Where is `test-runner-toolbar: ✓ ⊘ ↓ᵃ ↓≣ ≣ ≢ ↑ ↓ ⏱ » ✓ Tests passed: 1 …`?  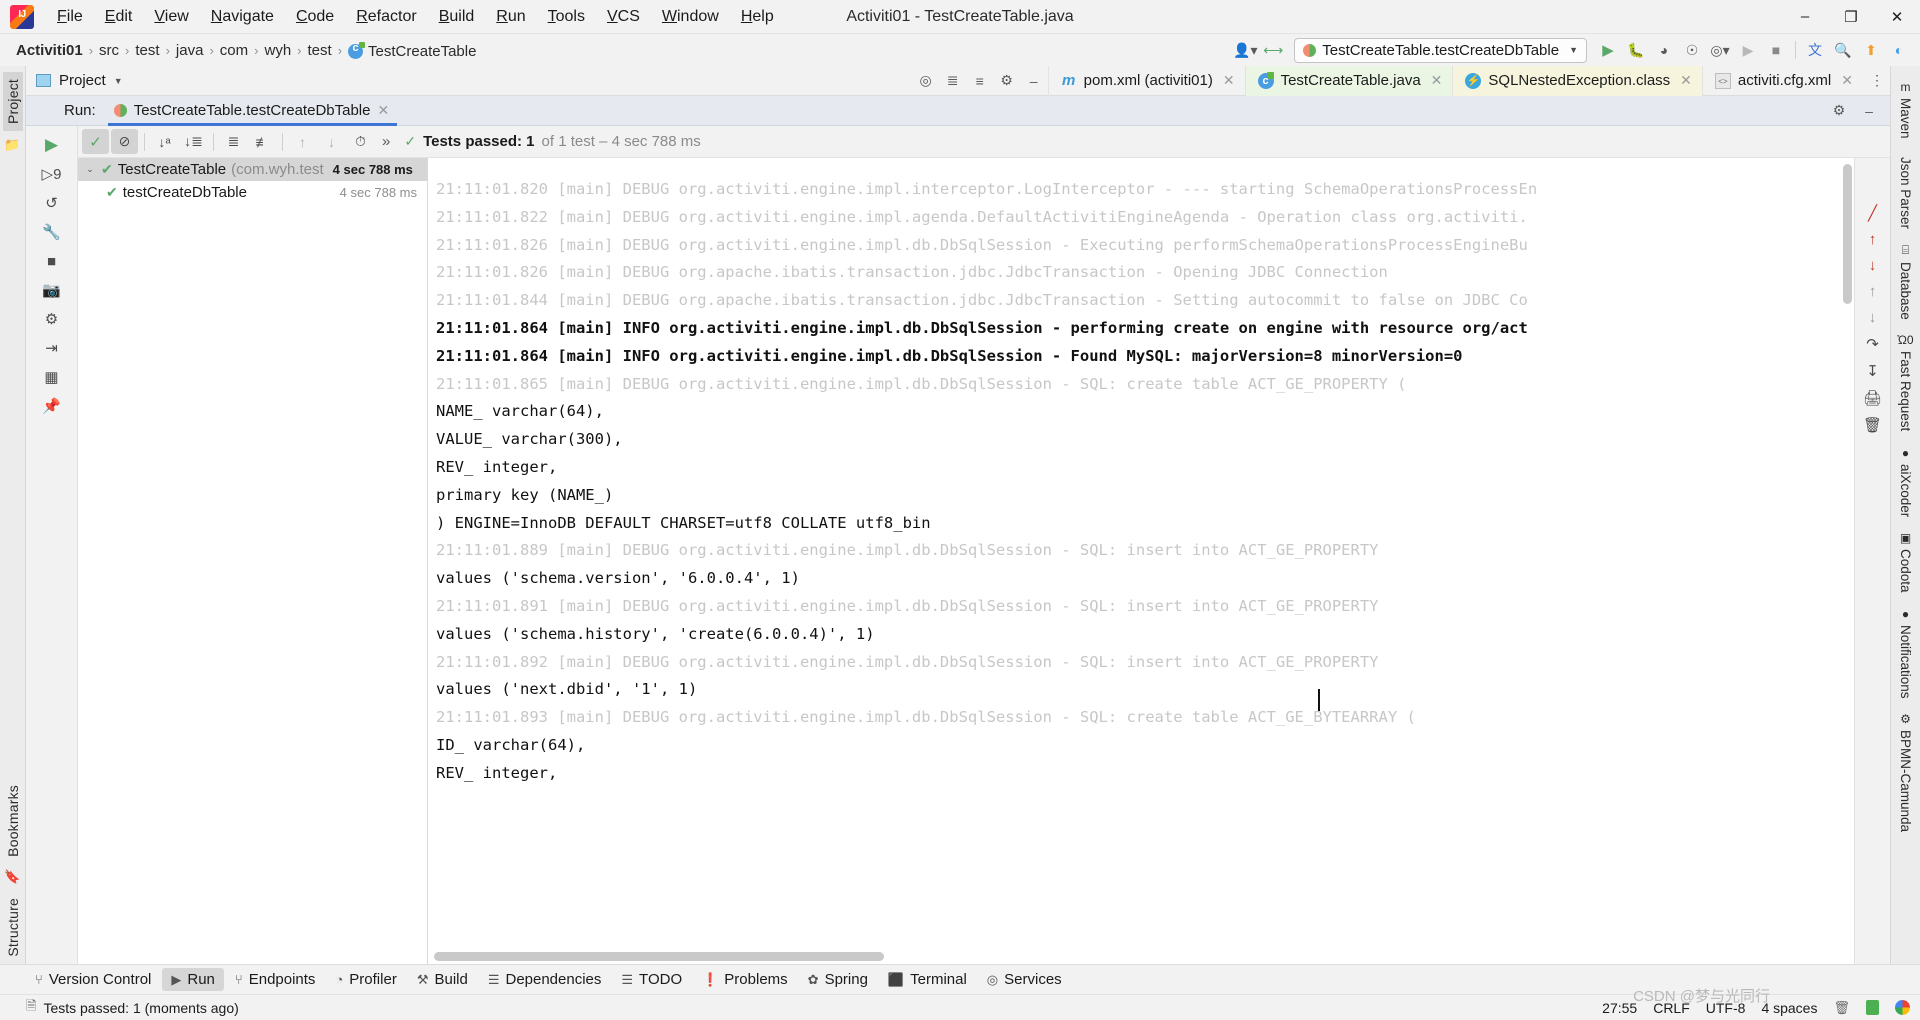
test-runner-toolbar: ✓ ⊘ ↓ᵃ ↓≣ ≣ ≢ ↑ ↓ ⏱ » ✓ Tests passed: 1 … is located at coordinates (984, 142).